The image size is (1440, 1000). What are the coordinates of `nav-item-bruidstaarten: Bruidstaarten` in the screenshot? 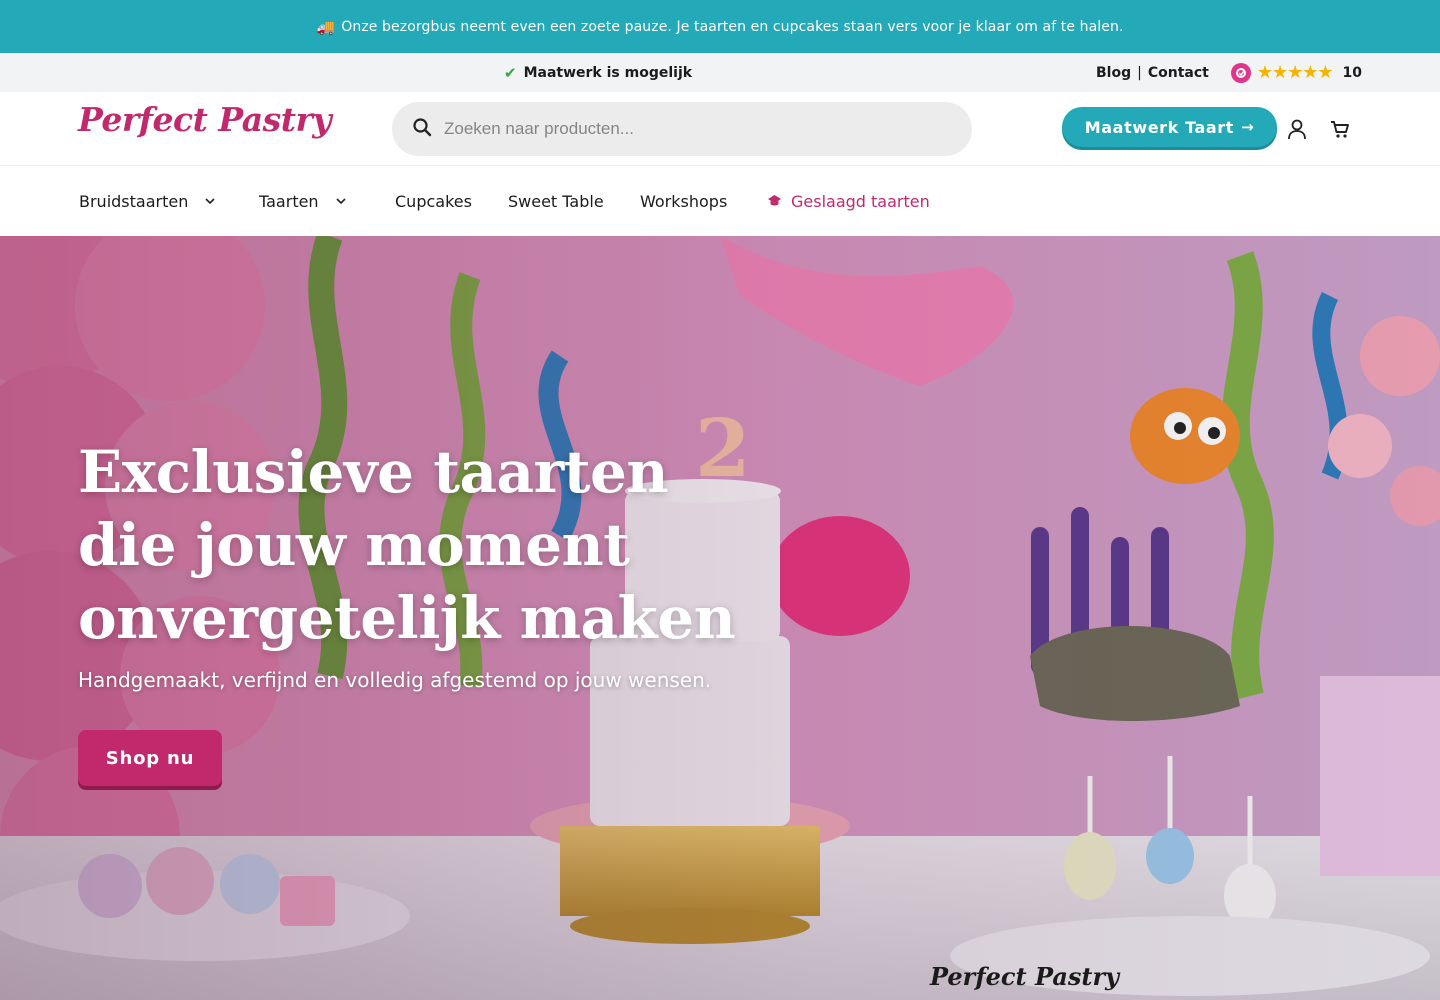 It's located at (147, 201).